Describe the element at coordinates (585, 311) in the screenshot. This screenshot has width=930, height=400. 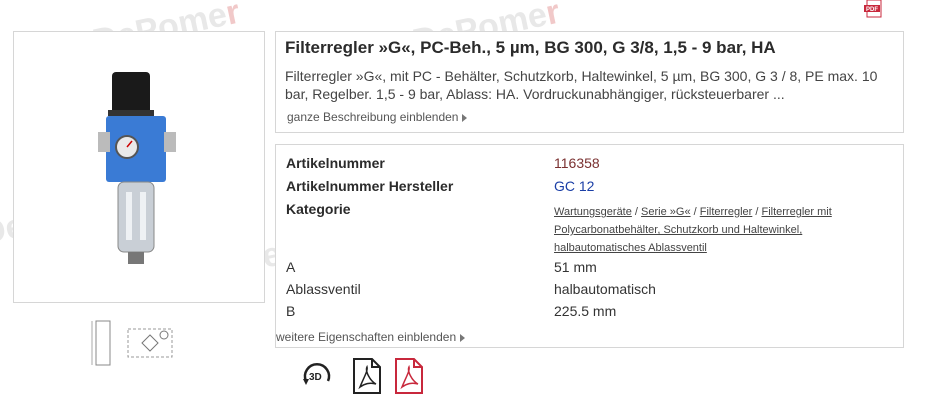
I see `property-value: 225.5 mm` at that location.